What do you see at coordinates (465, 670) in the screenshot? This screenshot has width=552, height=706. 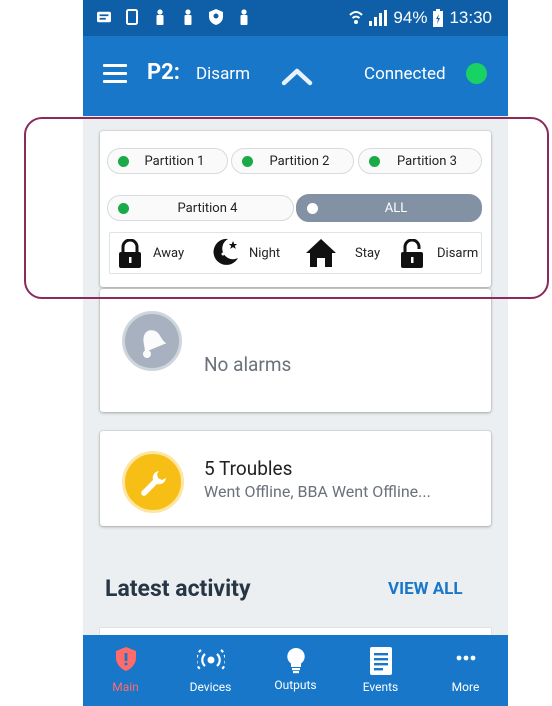 I see `nav-more: More` at bounding box center [465, 670].